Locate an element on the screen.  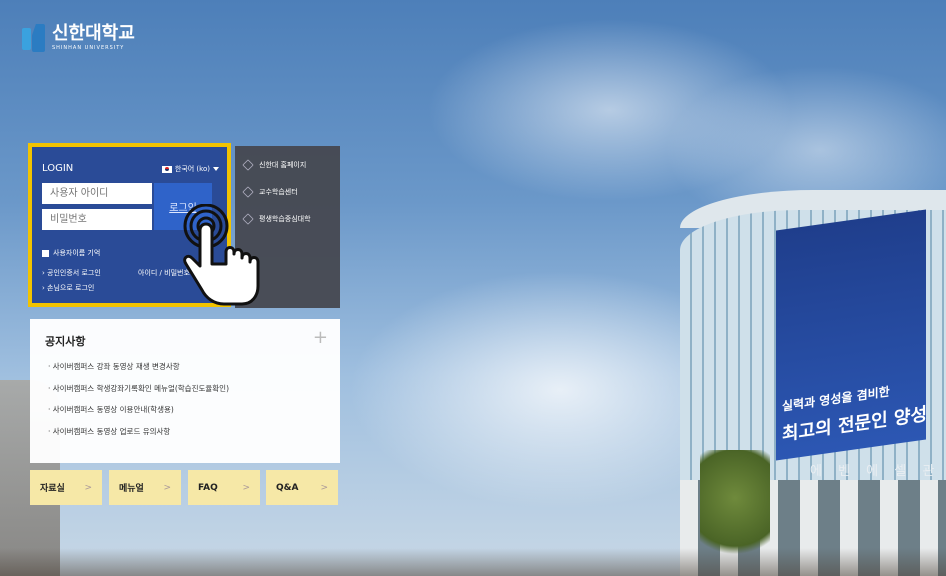
logo-korean: 신한대학교 is located at coordinates (93, 33).